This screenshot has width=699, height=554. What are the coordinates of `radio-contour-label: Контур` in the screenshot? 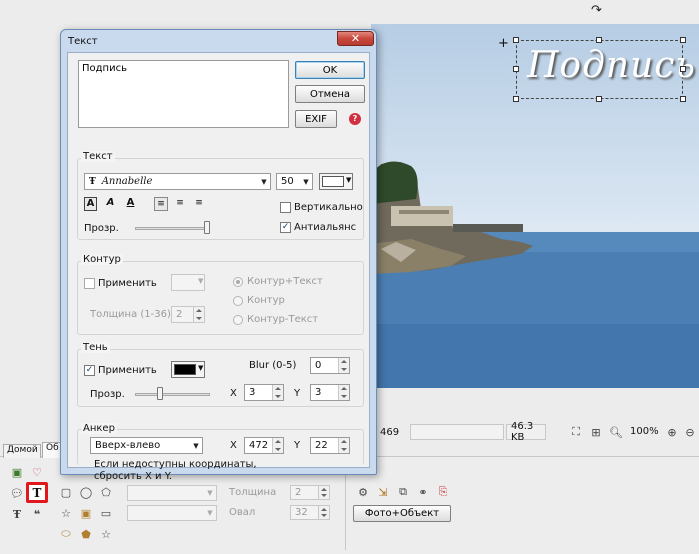 It's located at (266, 300).